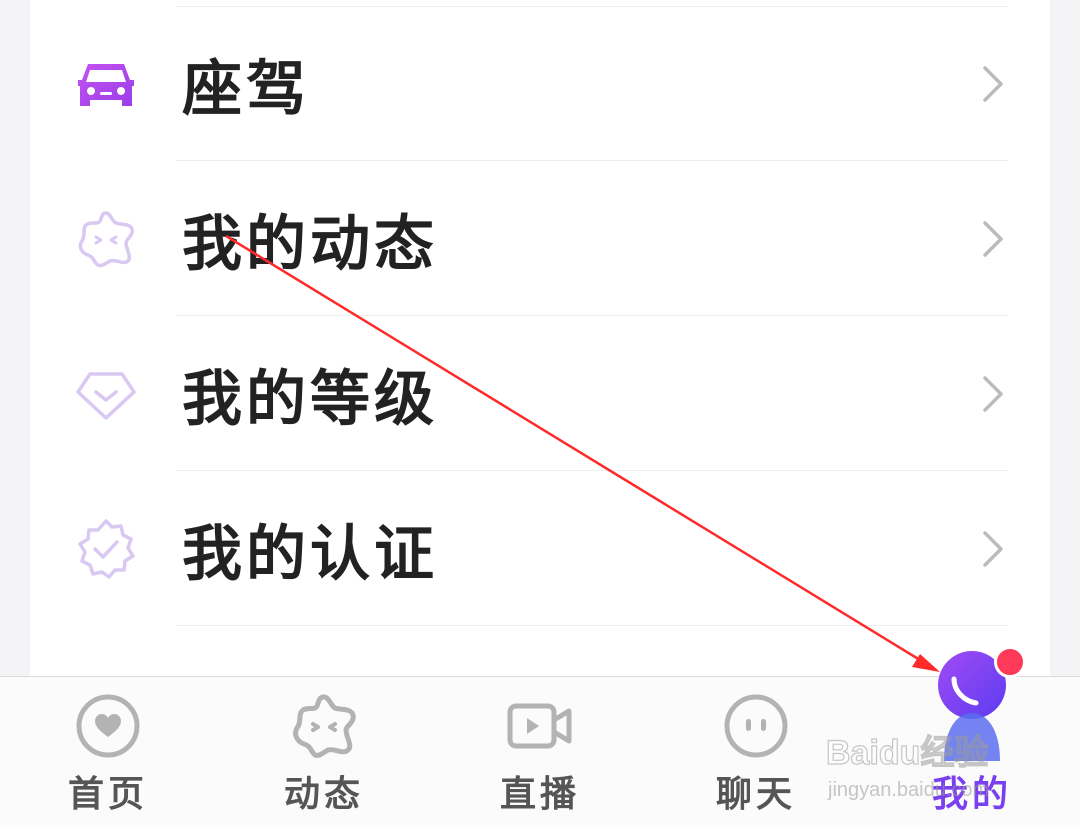 The height and width of the screenshot is (825, 1080). What do you see at coordinates (539, 794) in the screenshot?
I see `tab-label: 直播` at bounding box center [539, 794].